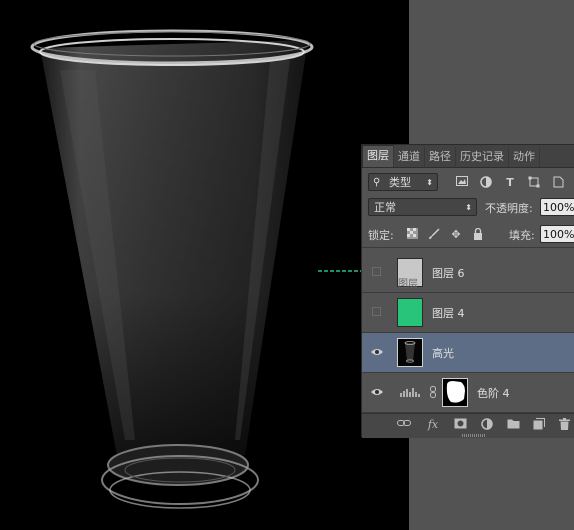  I want to click on image-filter-icon, so click(462, 183).